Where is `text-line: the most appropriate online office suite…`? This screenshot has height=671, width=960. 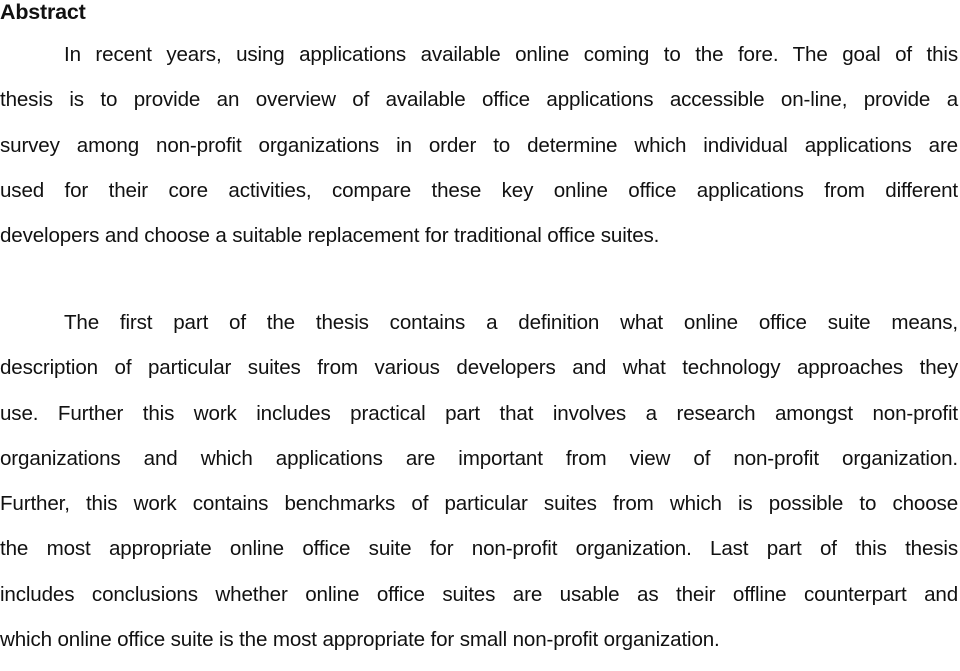
text-line: the most appropriate online office suite… is located at coordinates (479, 549).